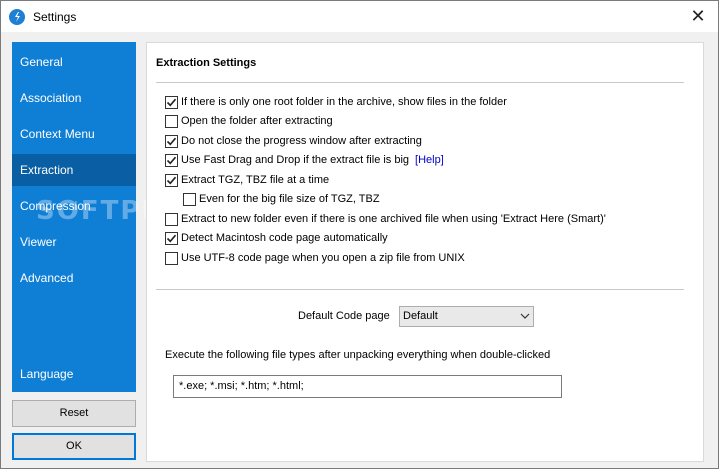 The width and height of the screenshot is (719, 469). What do you see at coordinates (367, 386) in the screenshot?
I see `exec-file-types-input: *.exe; *.msi; *.htm; *.html;` at bounding box center [367, 386].